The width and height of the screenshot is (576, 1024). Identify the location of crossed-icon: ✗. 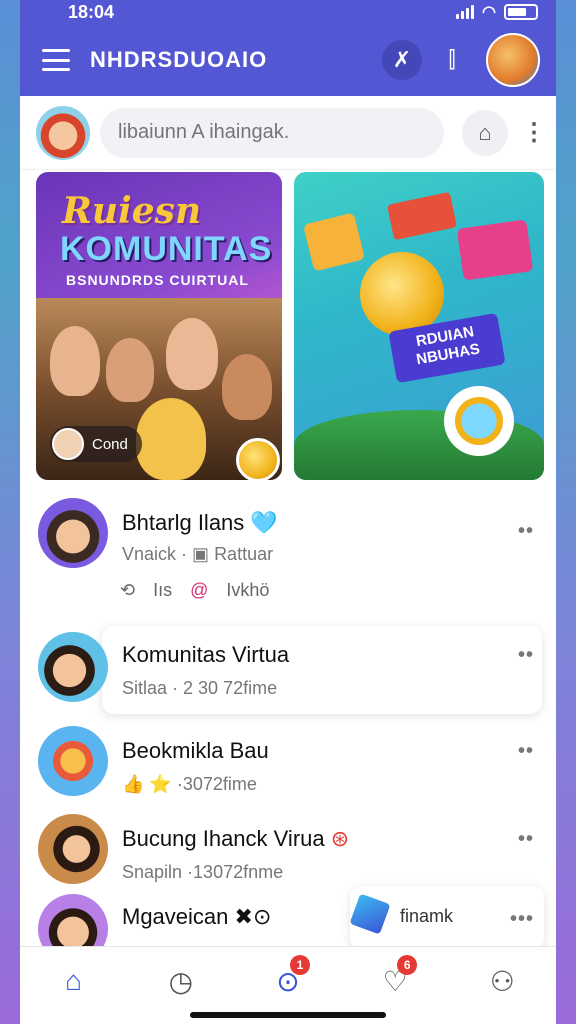
(402, 60).